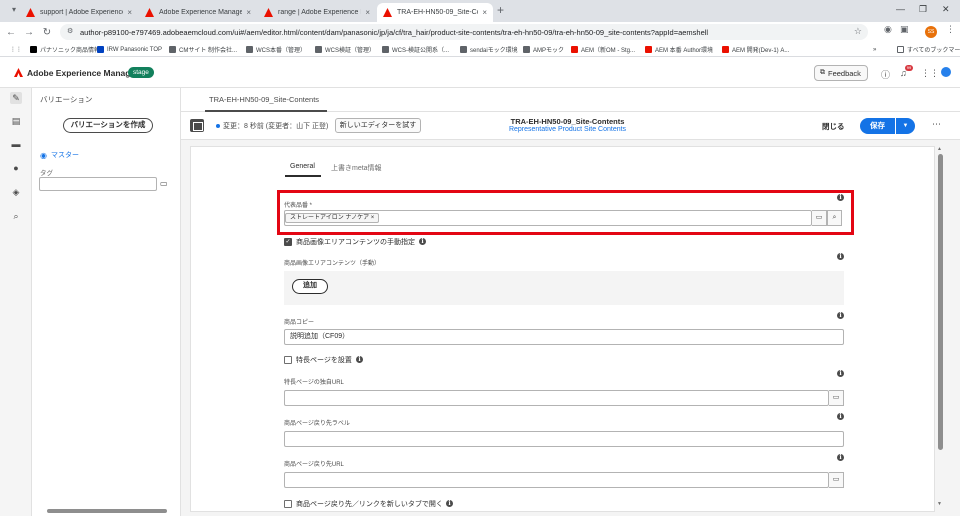  Describe the element at coordinates (324, 360) in the screenshot. I see `special-page-checkbox-label: 特長ページを設置` at that location.